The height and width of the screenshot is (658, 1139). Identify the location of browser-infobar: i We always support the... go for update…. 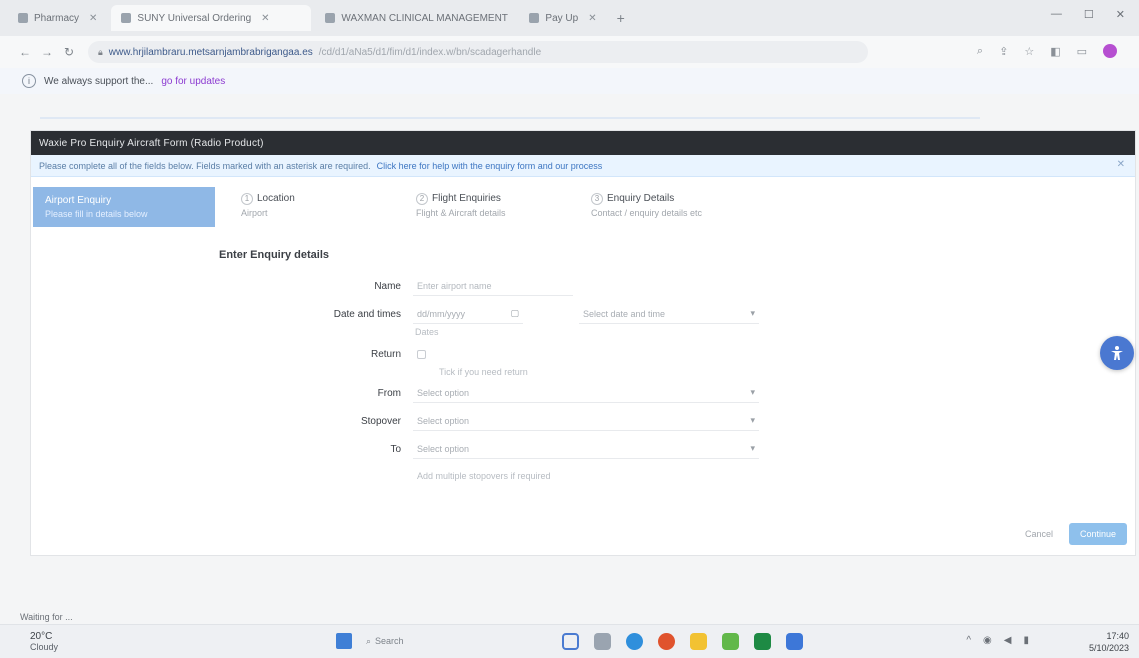
(569, 81).